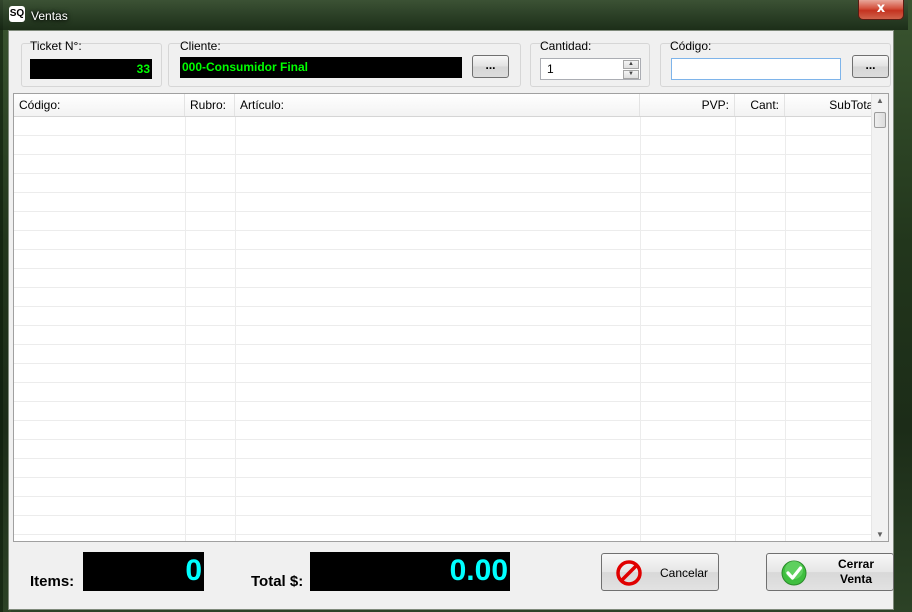 This screenshot has width=912, height=612. I want to click on cantidad-stepper: 1 ▲ ▼, so click(590, 69).